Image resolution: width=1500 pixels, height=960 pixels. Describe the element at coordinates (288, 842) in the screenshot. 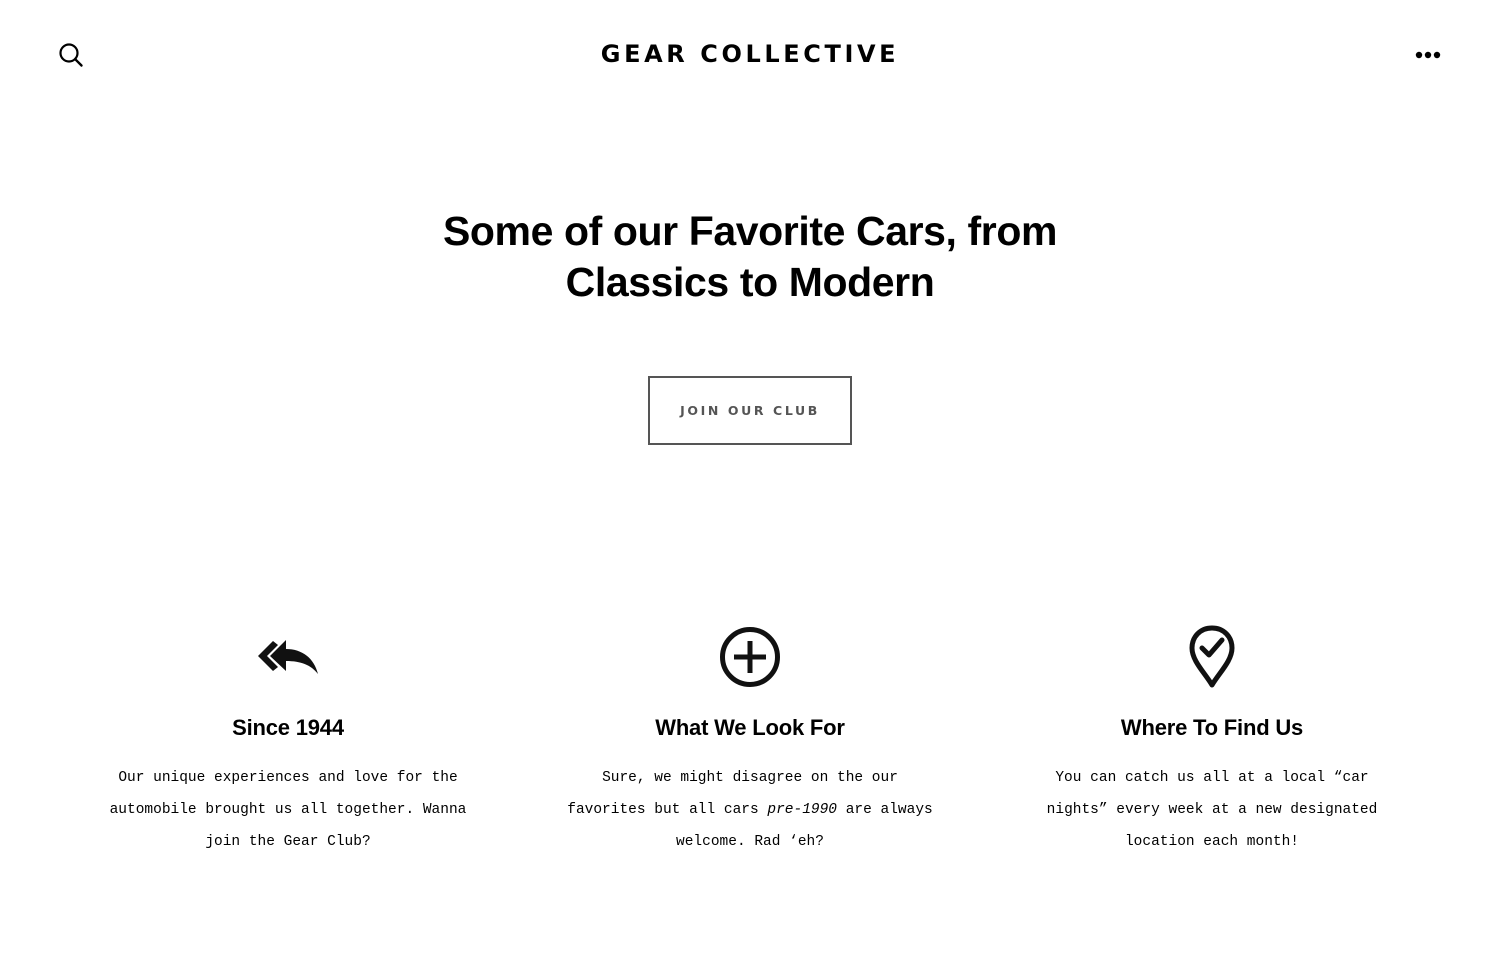

I see `feature-text-line: join the Gear Club?` at that location.